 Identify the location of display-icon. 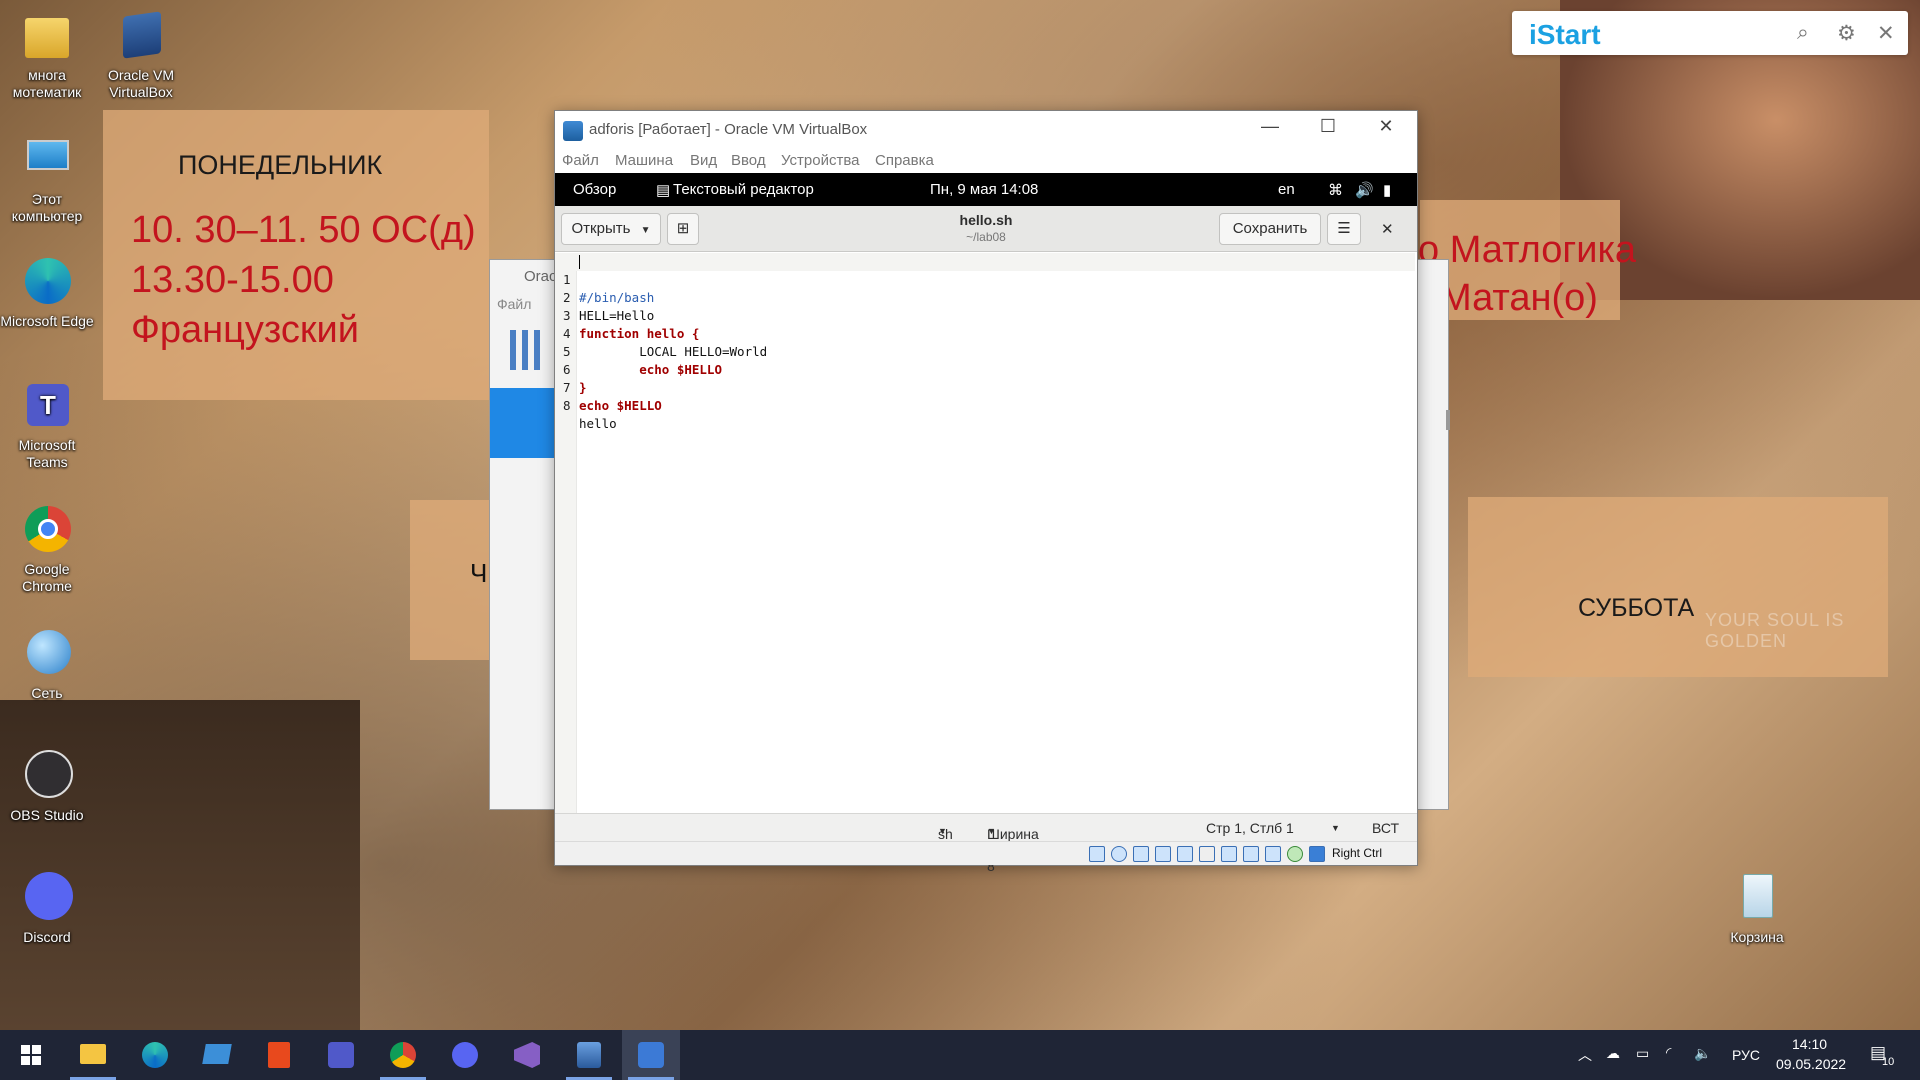
(1229, 854).